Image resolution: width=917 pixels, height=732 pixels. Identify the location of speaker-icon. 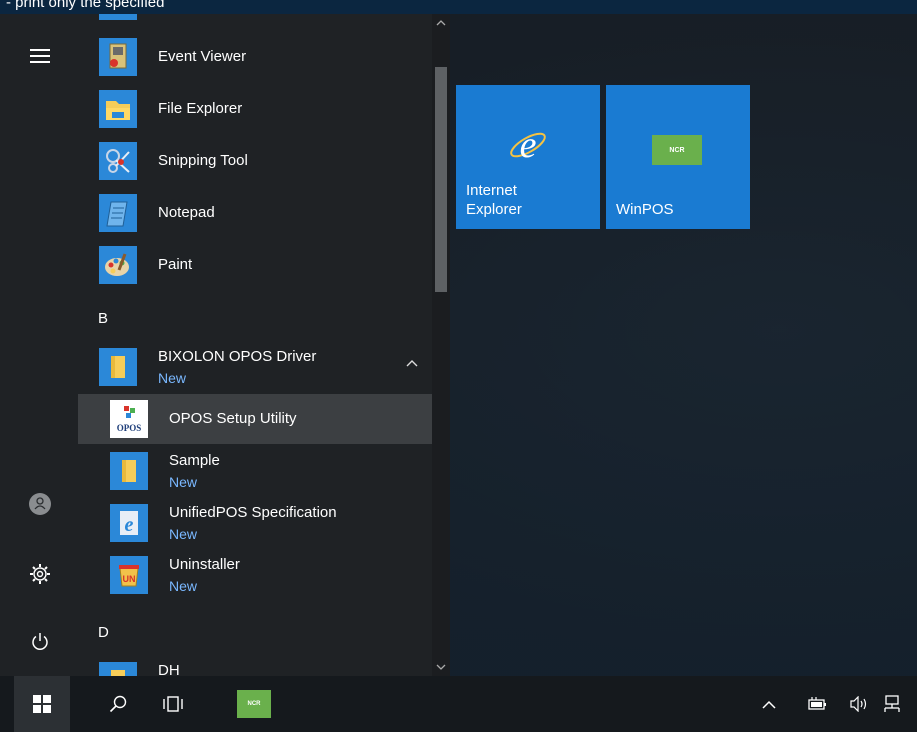
(858, 704).